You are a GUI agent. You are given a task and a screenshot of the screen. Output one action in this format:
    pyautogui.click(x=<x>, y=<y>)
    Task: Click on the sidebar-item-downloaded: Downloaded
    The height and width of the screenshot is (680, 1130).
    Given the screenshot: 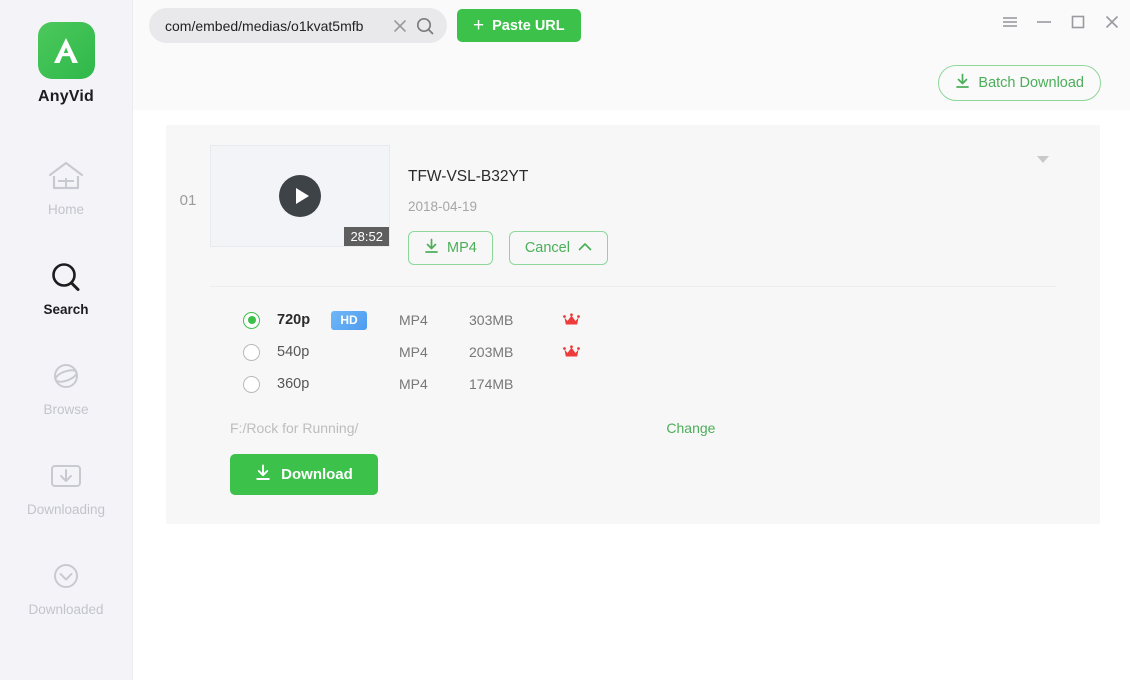 What is the action you would take?
    pyautogui.click(x=66, y=604)
    